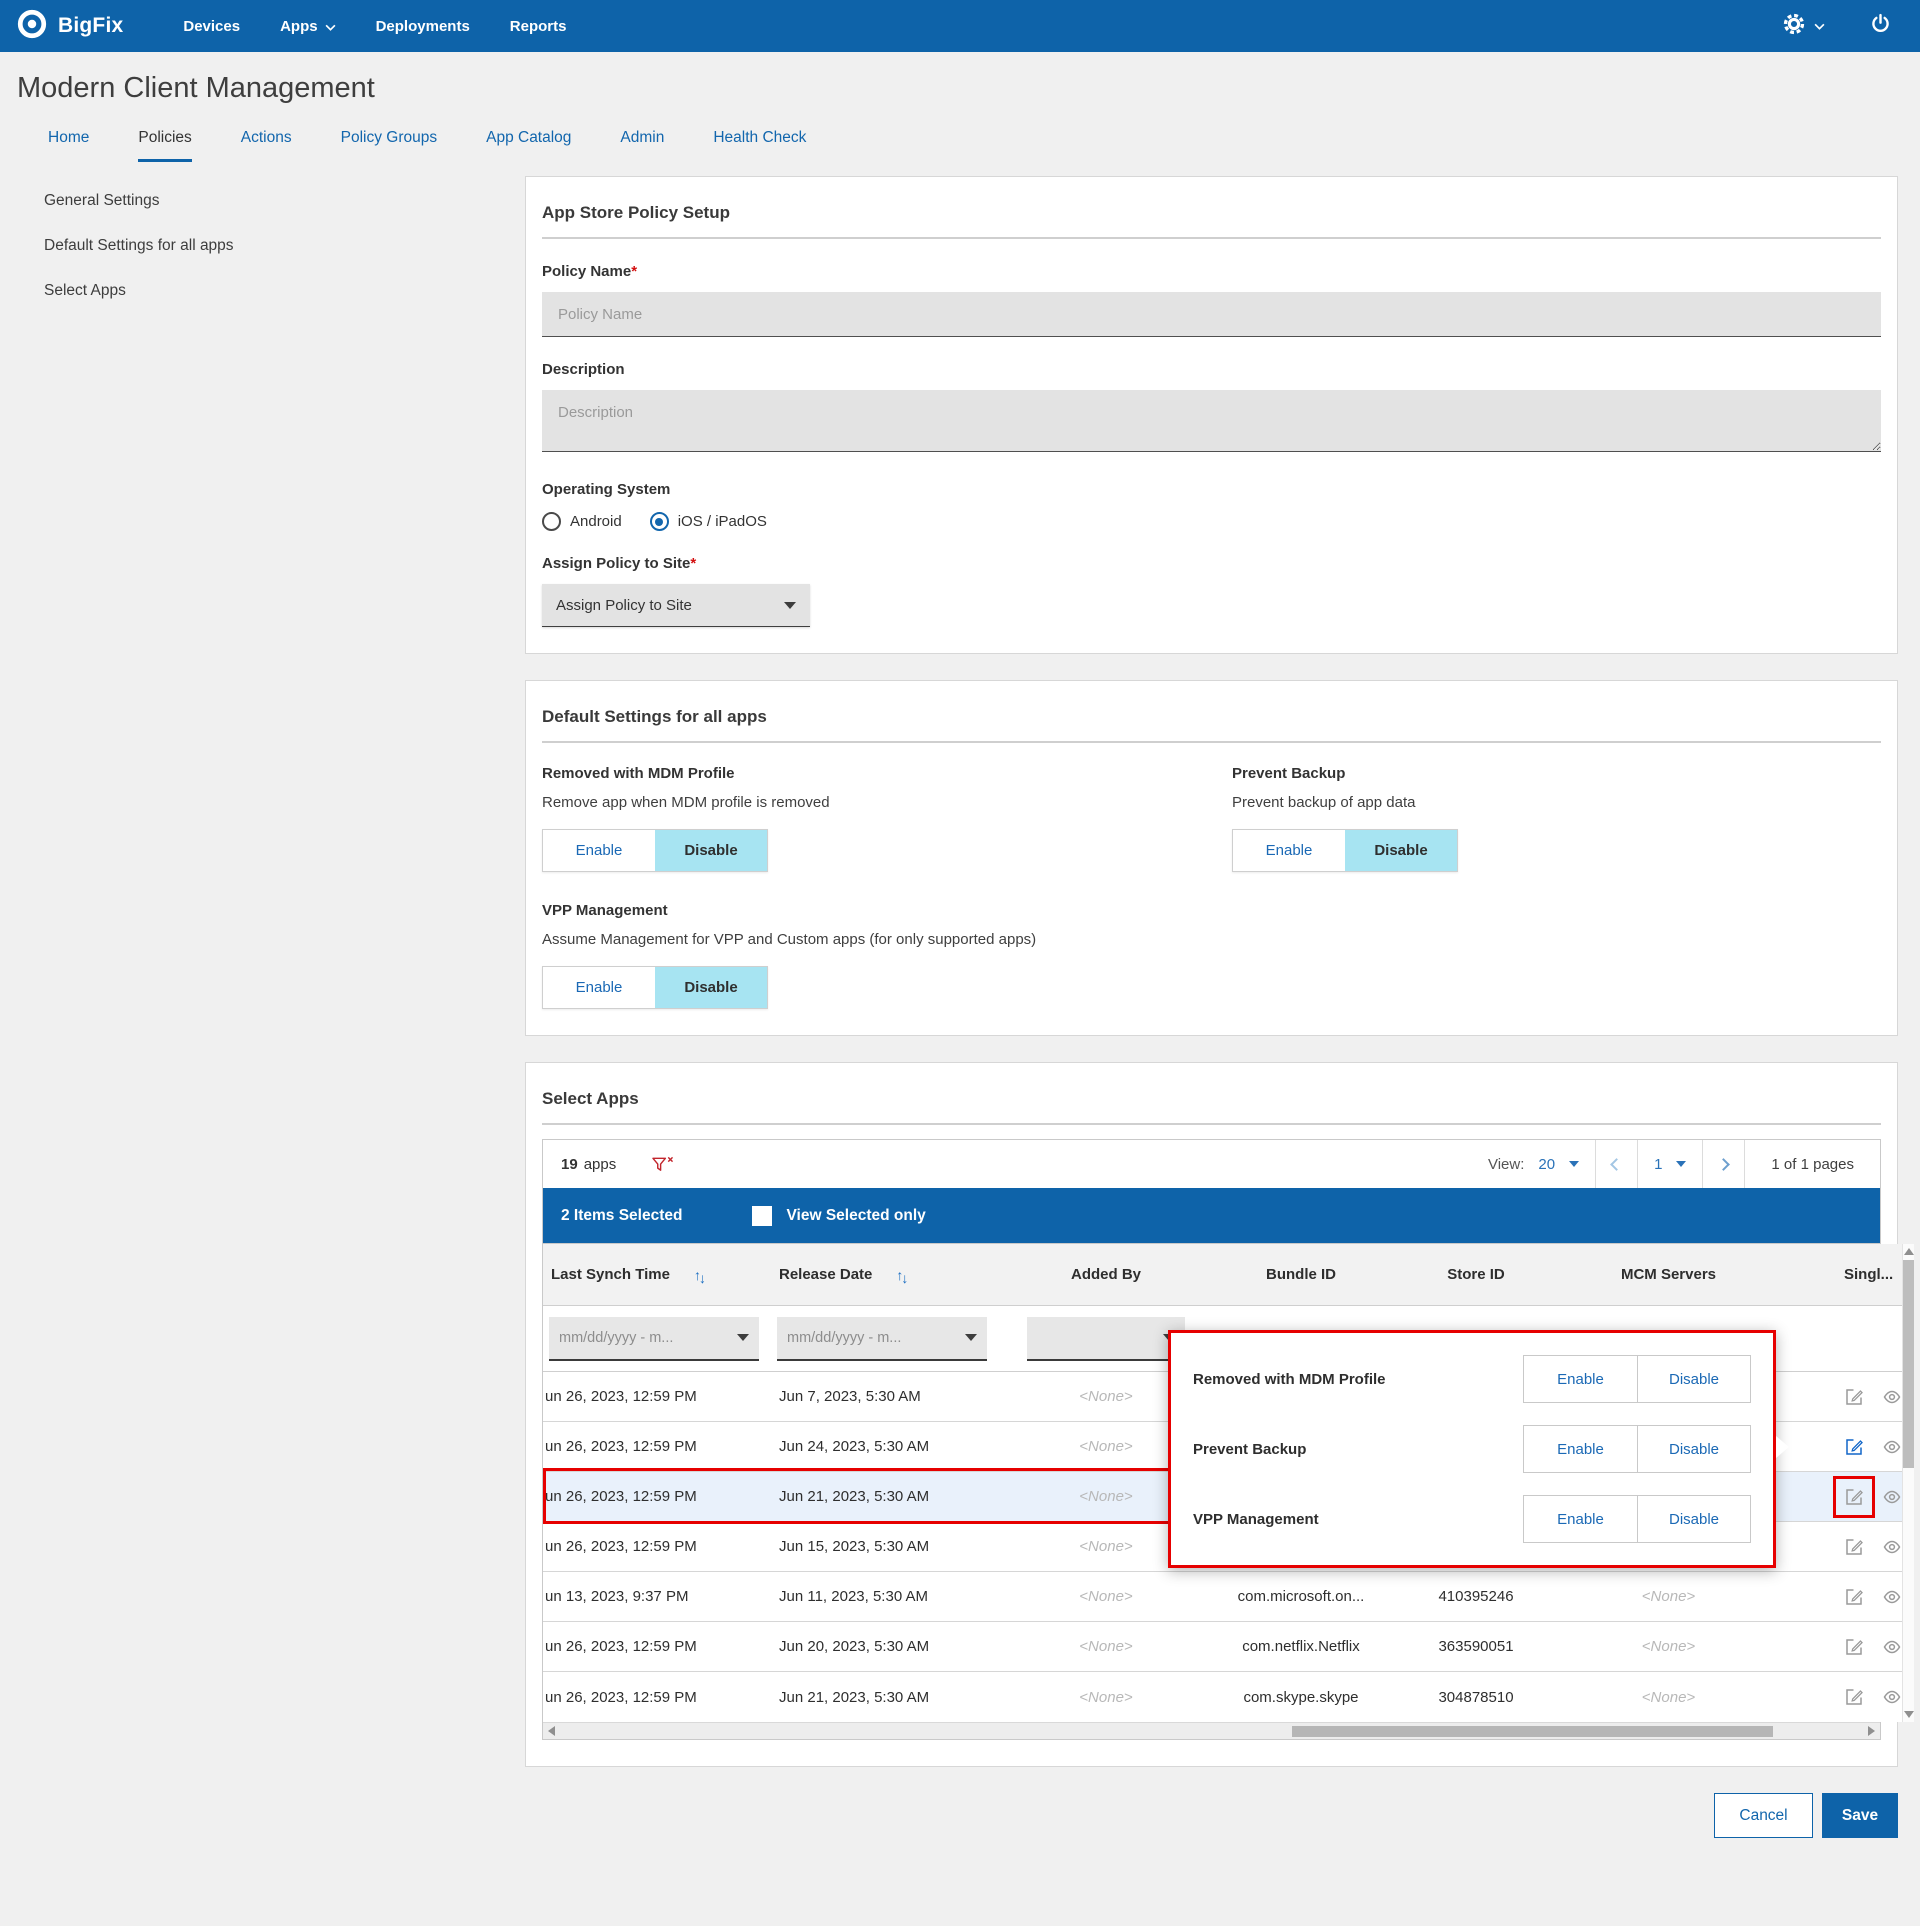 This screenshot has width=1920, height=1926. What do you see at coordinates (1871, 1731) in the screenshot?
I see `scroll-right-icon` at bounding box center [1871, 1731].